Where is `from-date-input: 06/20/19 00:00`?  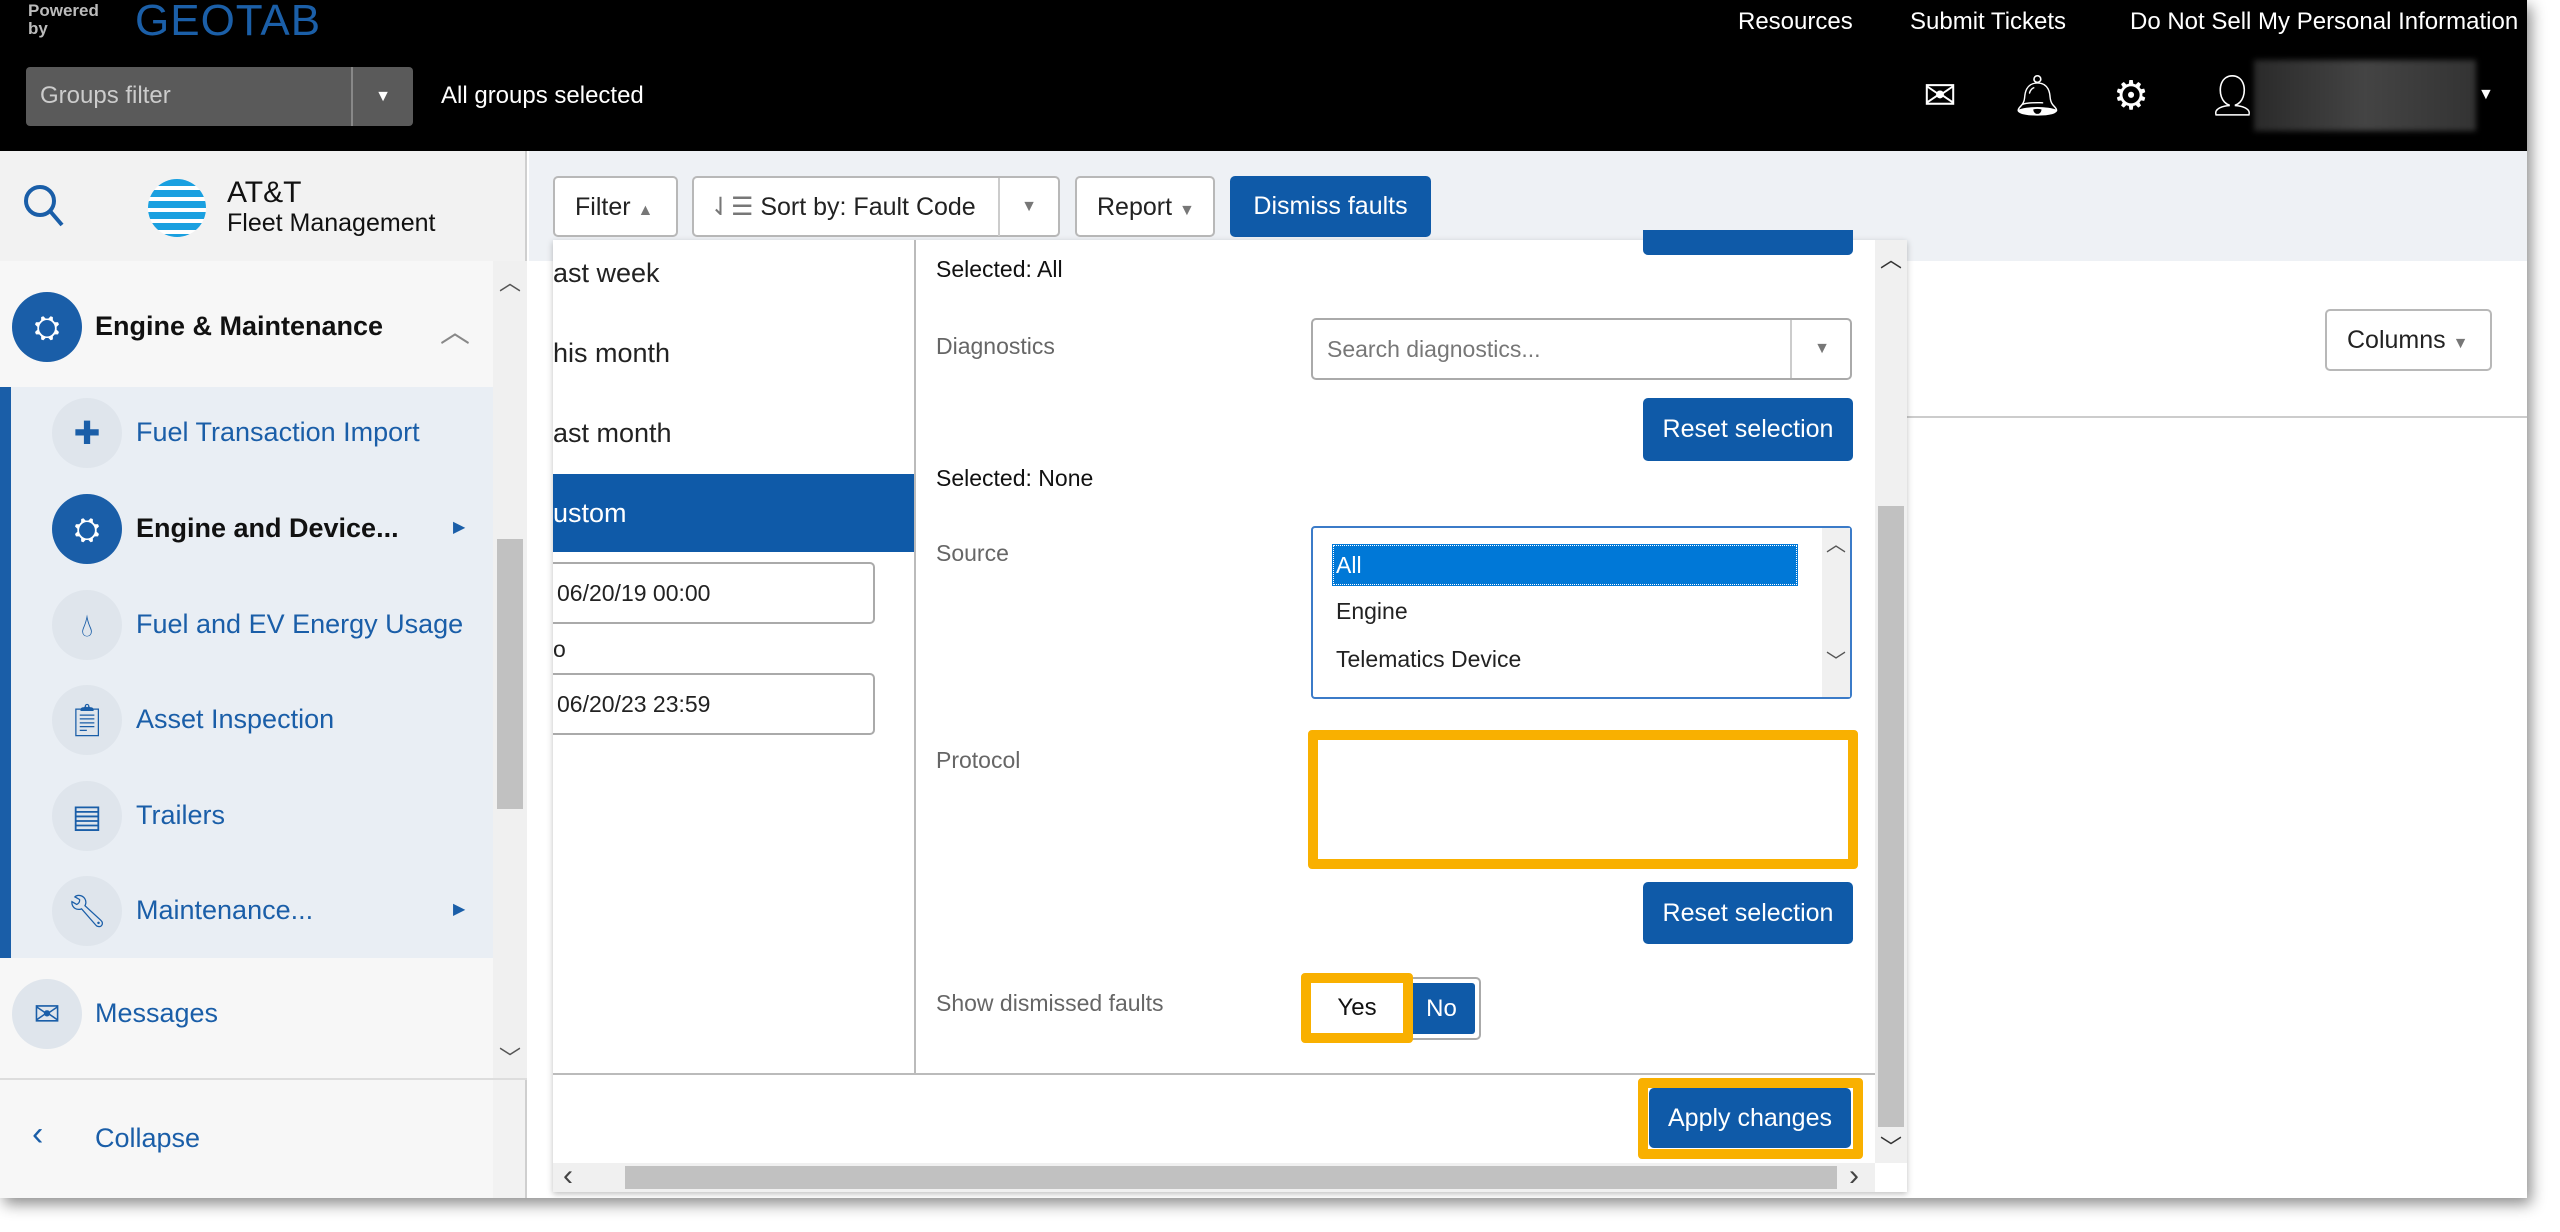
from-date-input: 06/20/19 00:00 is located at coordinates (714, 593).